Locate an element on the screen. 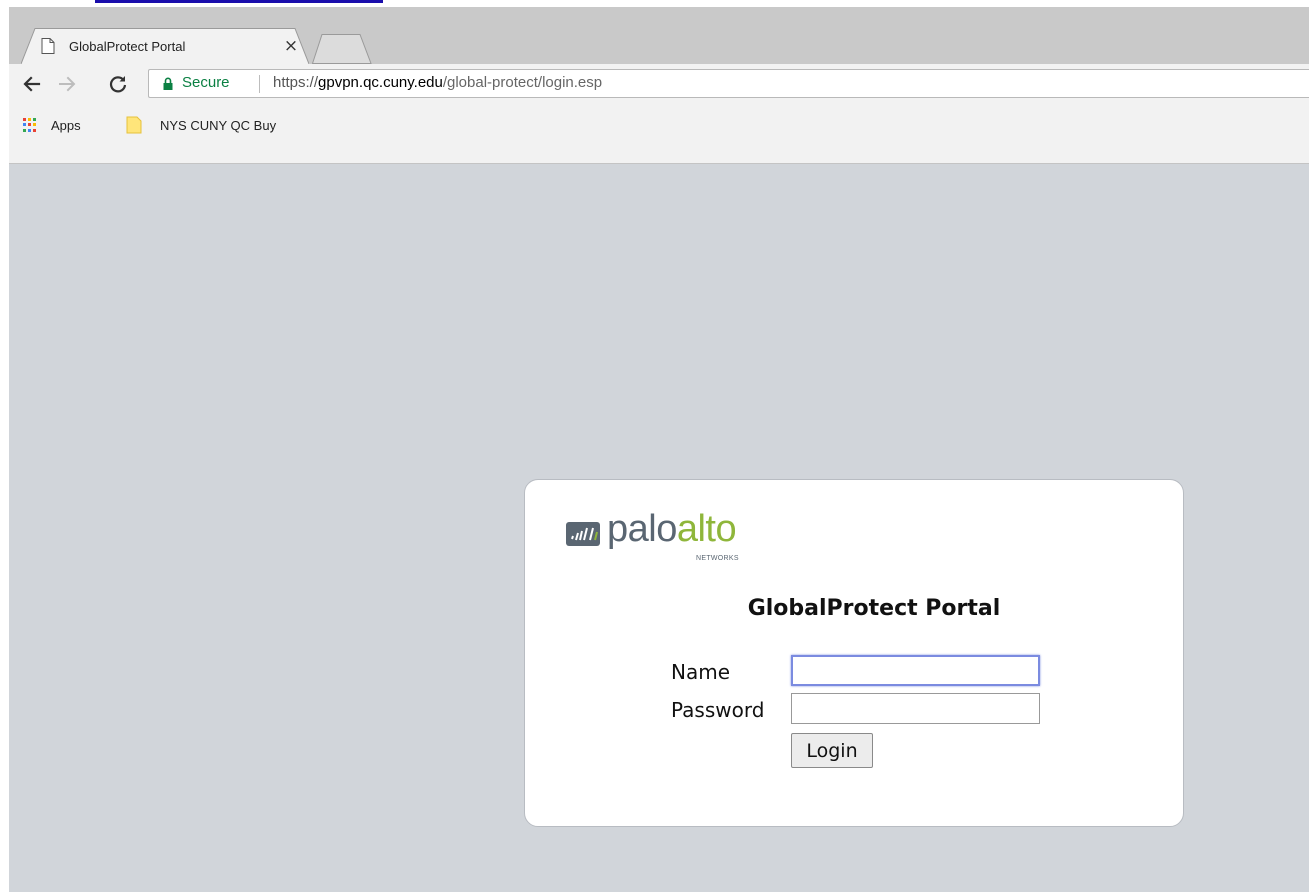 The height and width of the screenshot is (892, 1309). tab-strip: GlobalProtect Portal × is located at coordinates (659, 35).